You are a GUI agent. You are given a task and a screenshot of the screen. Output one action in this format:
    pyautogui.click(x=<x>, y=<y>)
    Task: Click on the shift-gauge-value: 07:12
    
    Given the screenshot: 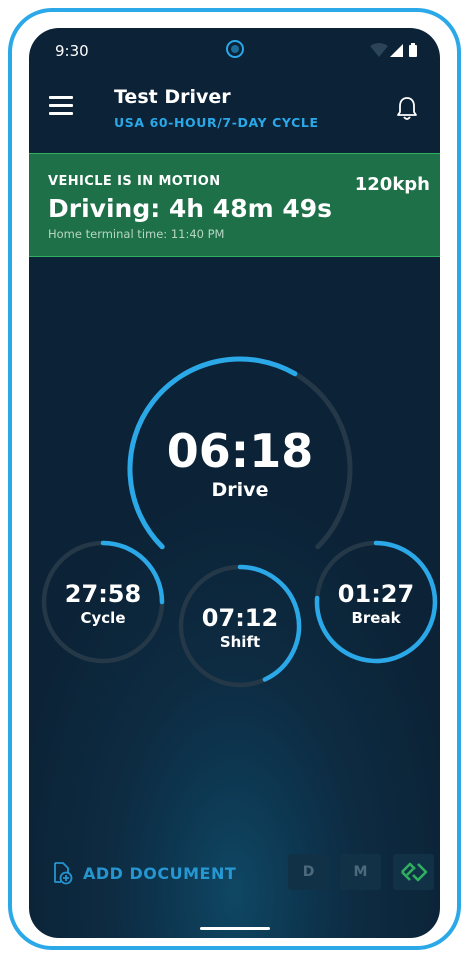 What is the action you would take?
    pyautogui.click(x=240, y=618)
    